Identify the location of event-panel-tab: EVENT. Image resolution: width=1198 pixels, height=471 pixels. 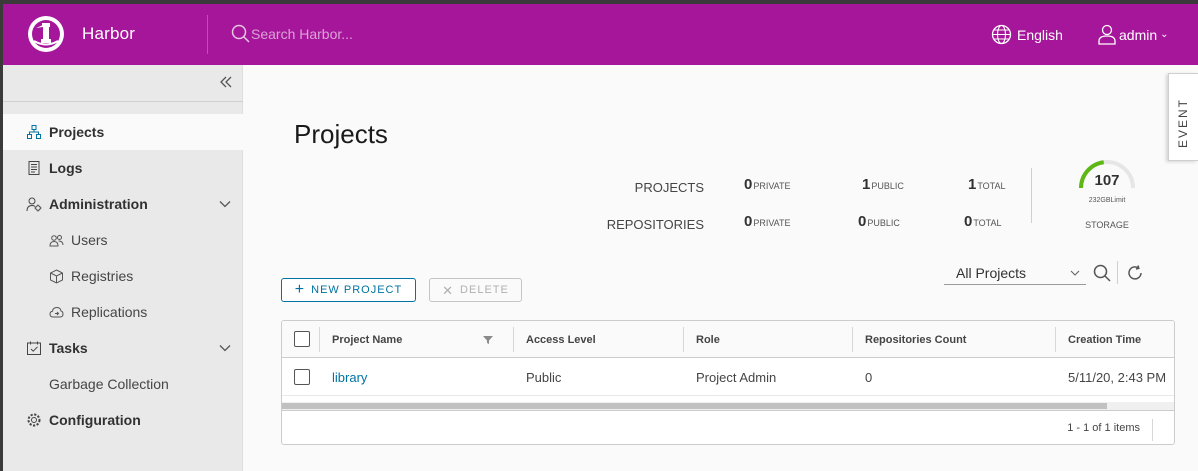
(1183, 117).